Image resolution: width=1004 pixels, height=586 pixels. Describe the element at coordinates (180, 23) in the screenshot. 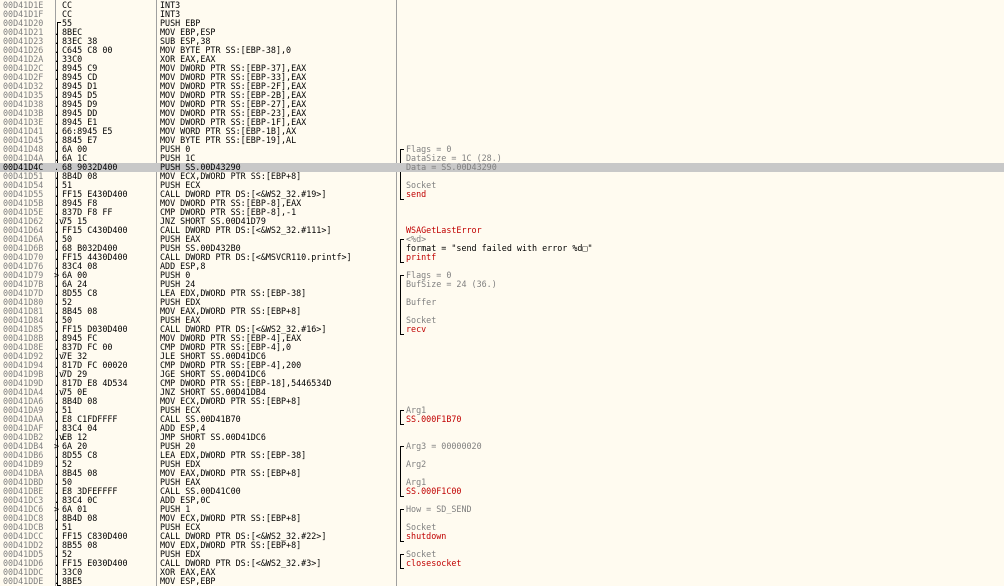

I see `disassembly-cell: PUSH EBP` at that location.